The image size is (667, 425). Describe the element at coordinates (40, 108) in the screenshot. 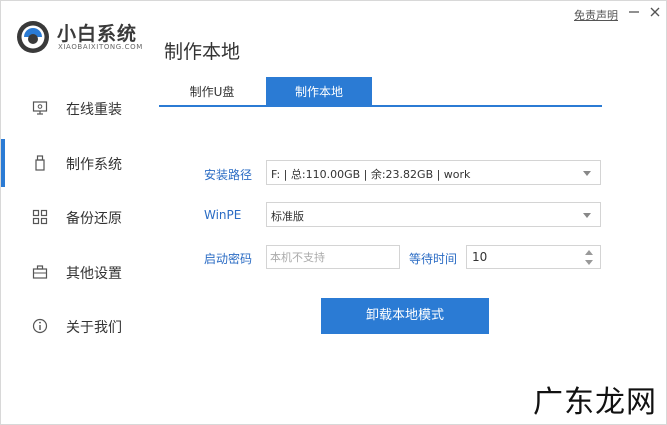

I see `monitor-icon` at that location.